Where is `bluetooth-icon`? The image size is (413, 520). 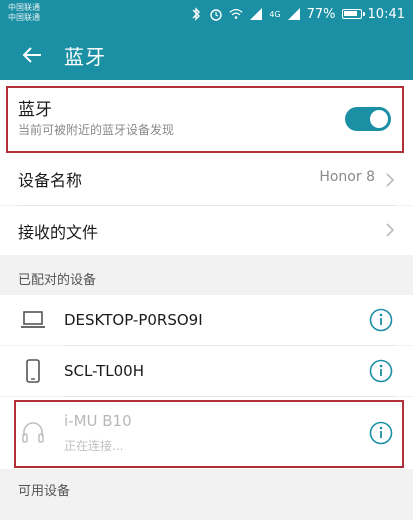 bluetooth-icon is located at coordinates (196, 14).